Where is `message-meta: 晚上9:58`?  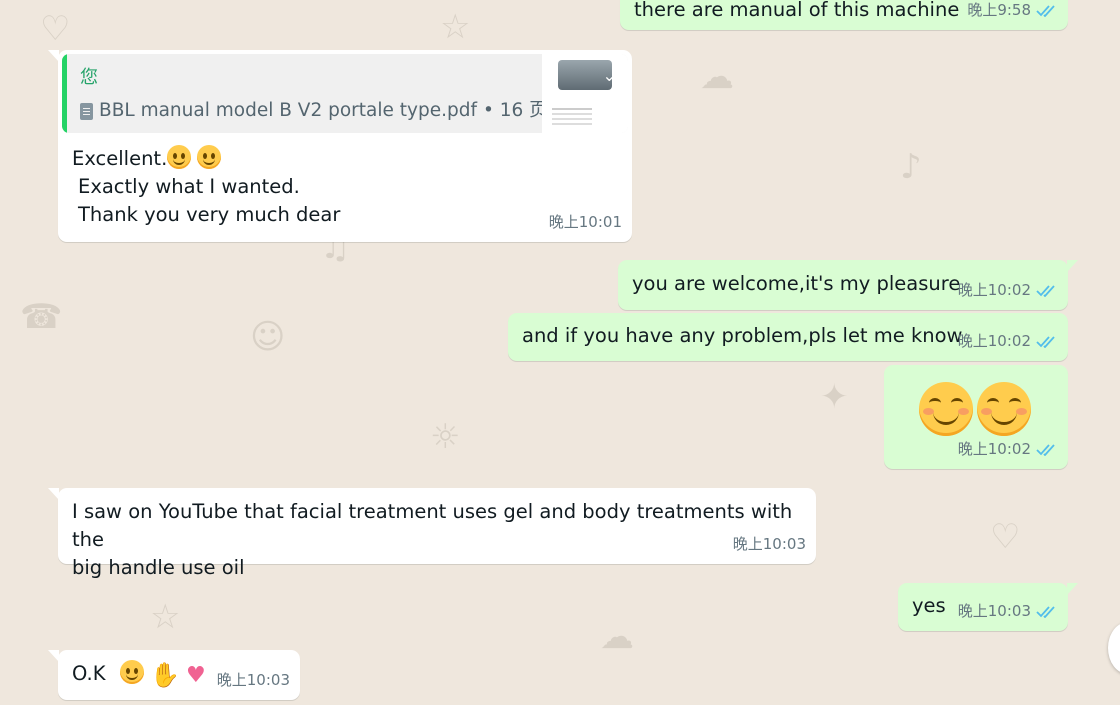
message-meta: 晚上9:58 is located at coordinates (1012, 12).